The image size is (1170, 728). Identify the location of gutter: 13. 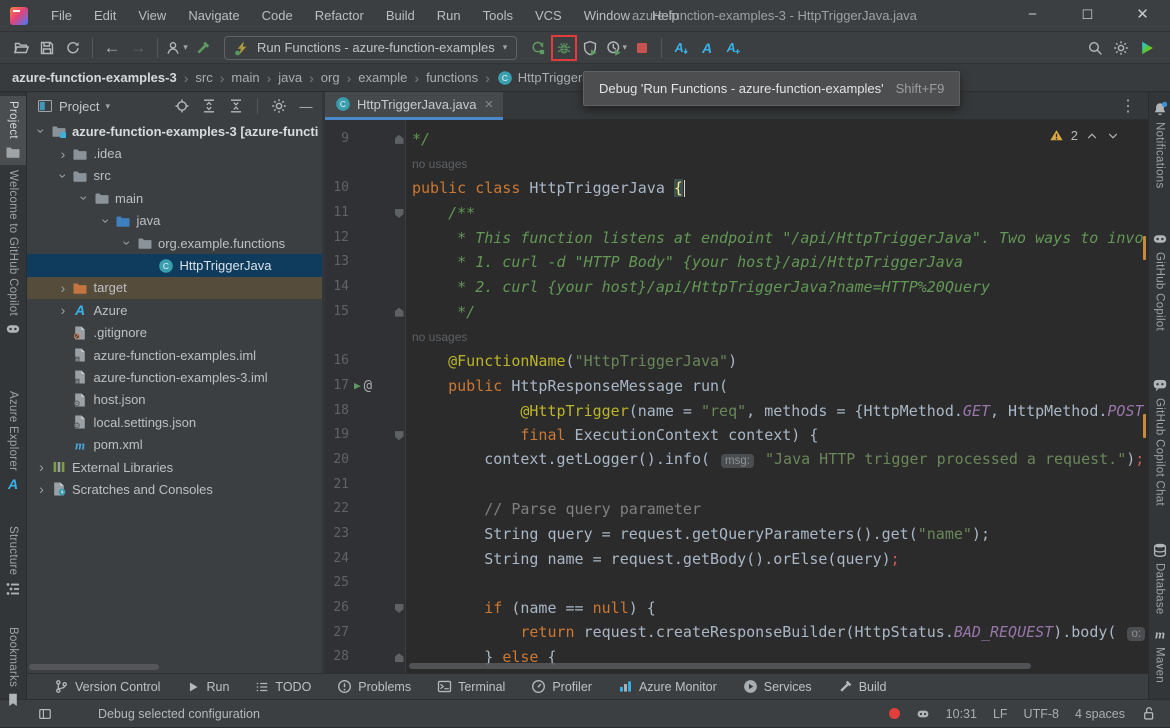
(365, 262).